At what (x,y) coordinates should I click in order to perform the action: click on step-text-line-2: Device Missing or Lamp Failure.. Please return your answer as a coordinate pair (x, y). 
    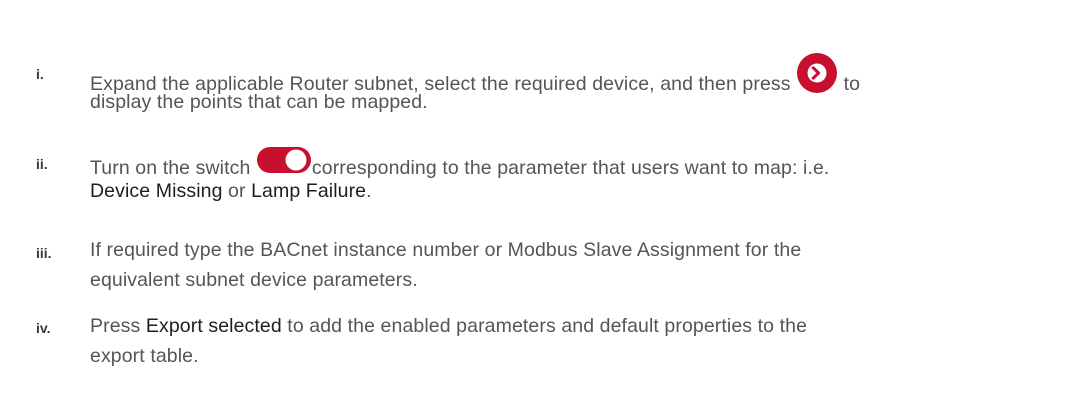
    Looking at the image, I should click on (231, 191).